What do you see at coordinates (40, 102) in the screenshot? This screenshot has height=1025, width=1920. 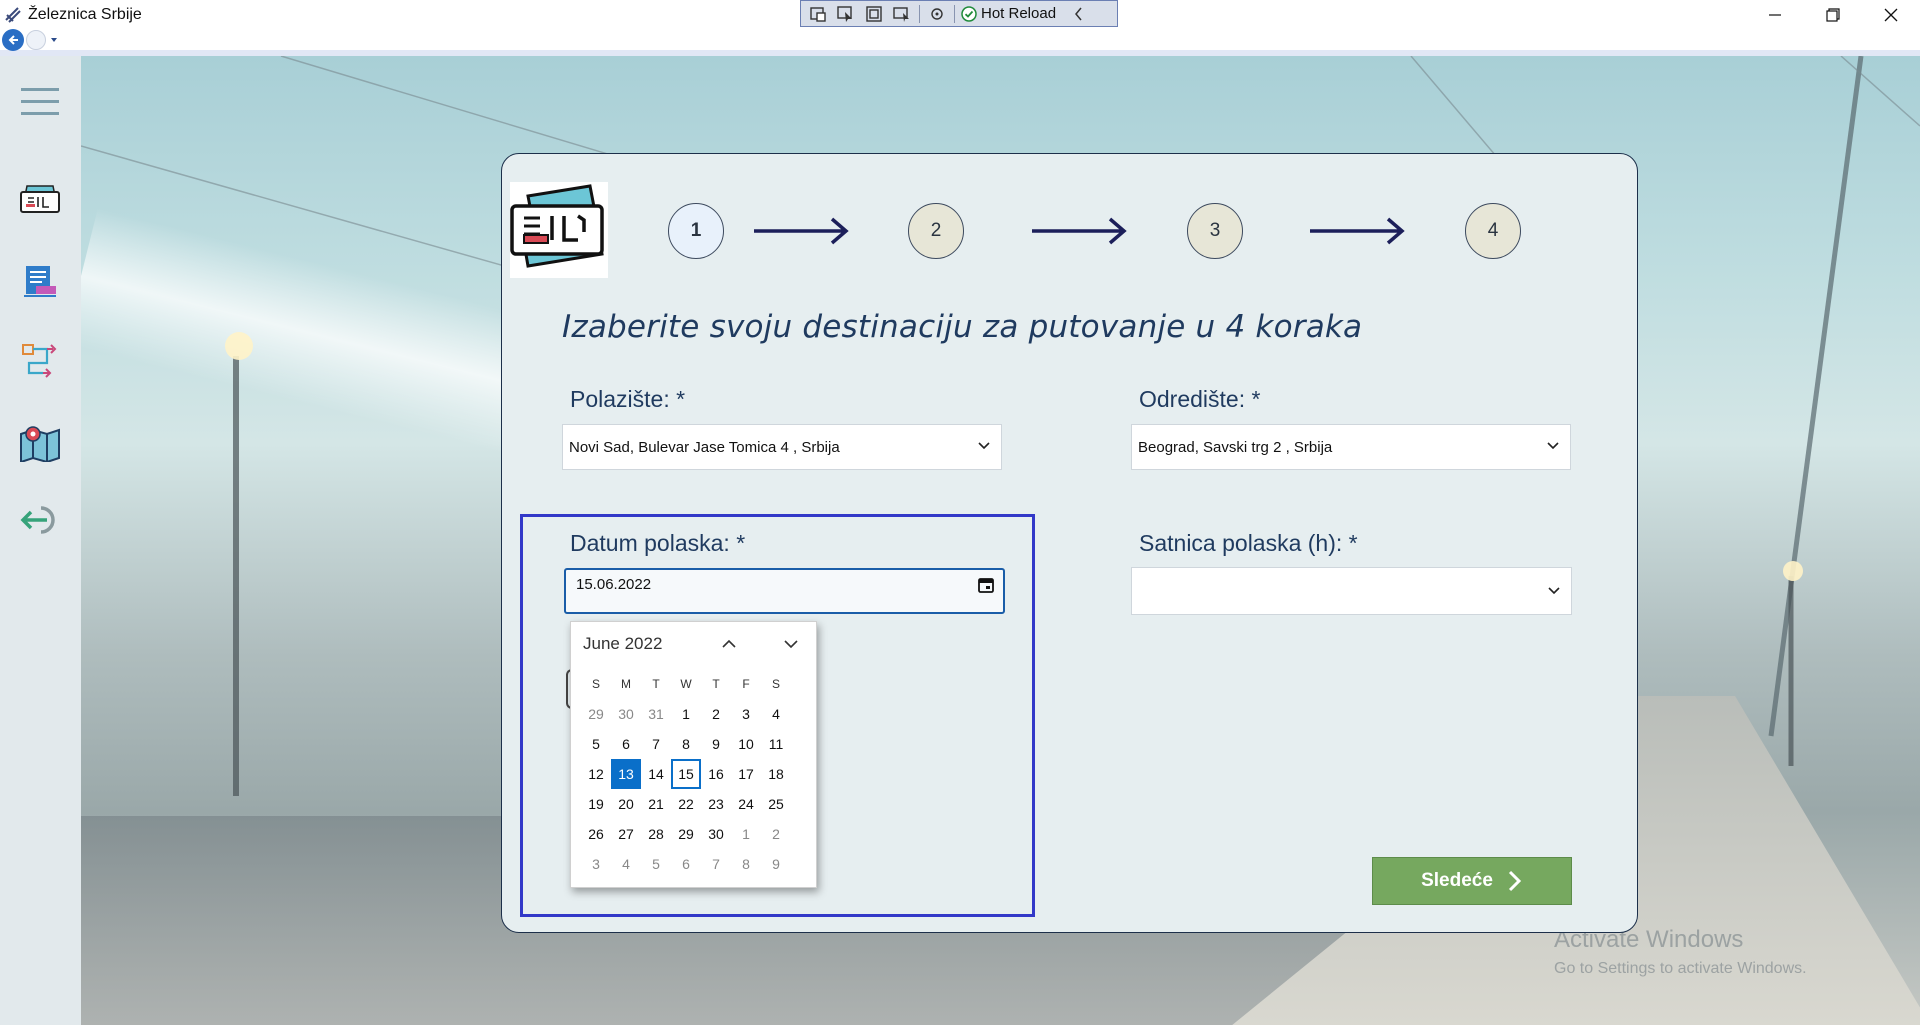 I see `menu-button` at bounding box center [40, 102].